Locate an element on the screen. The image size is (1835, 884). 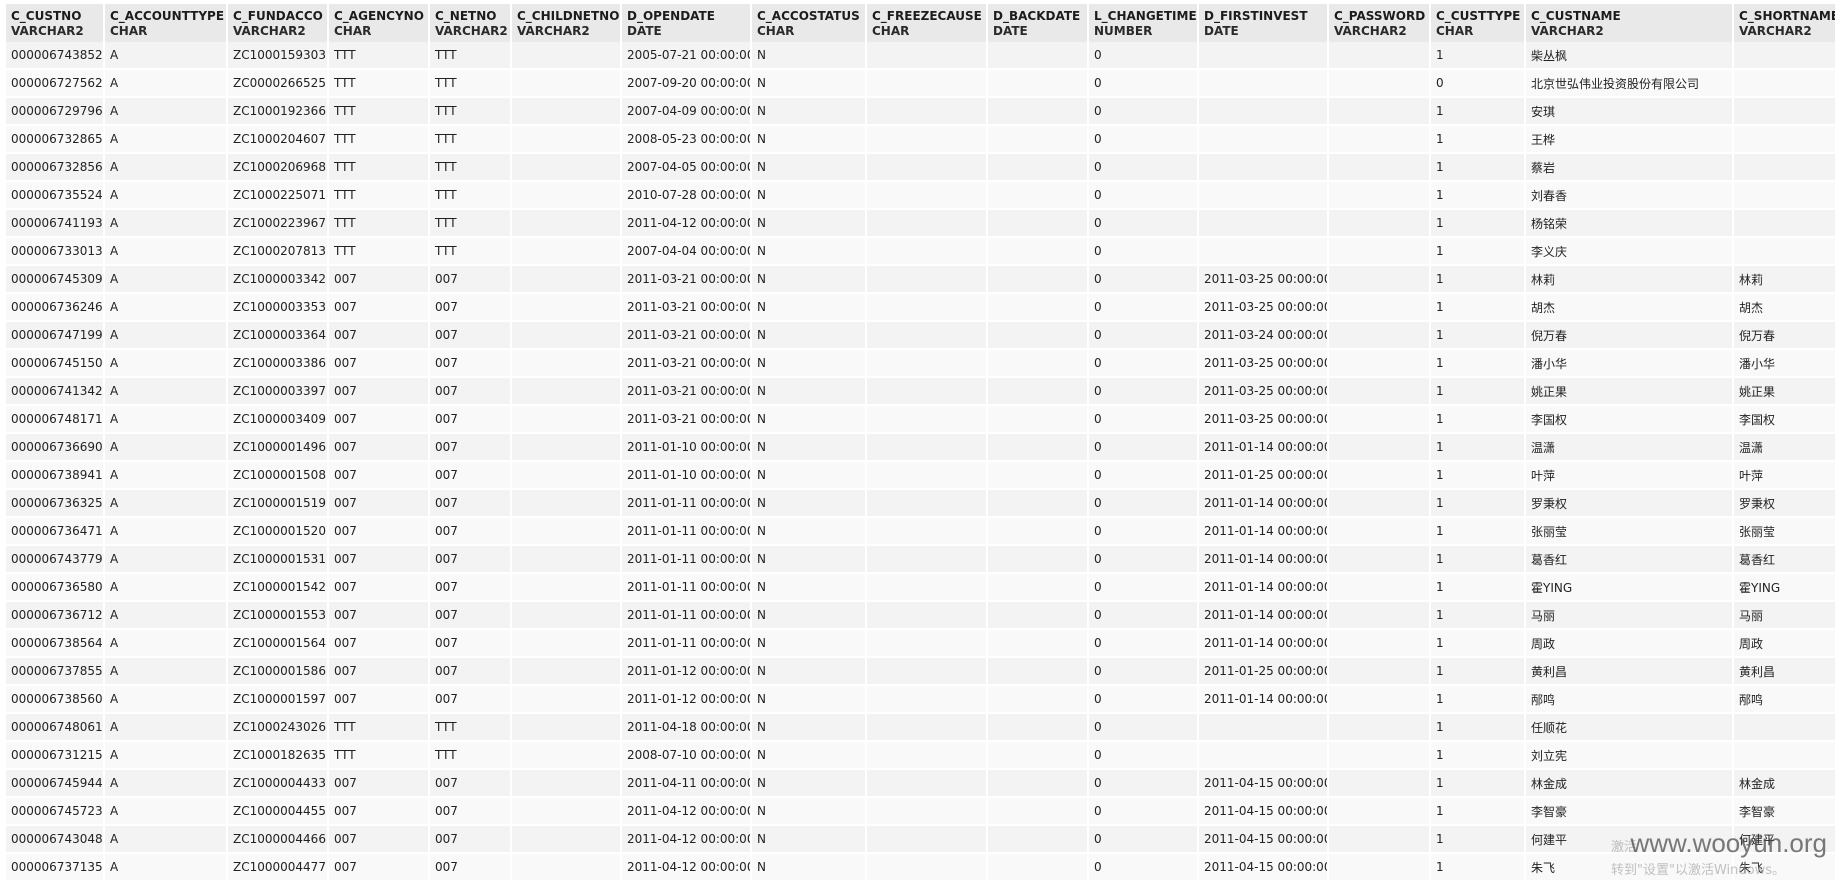
table-cell: 000006727562 is located at coordinates (55, 84).